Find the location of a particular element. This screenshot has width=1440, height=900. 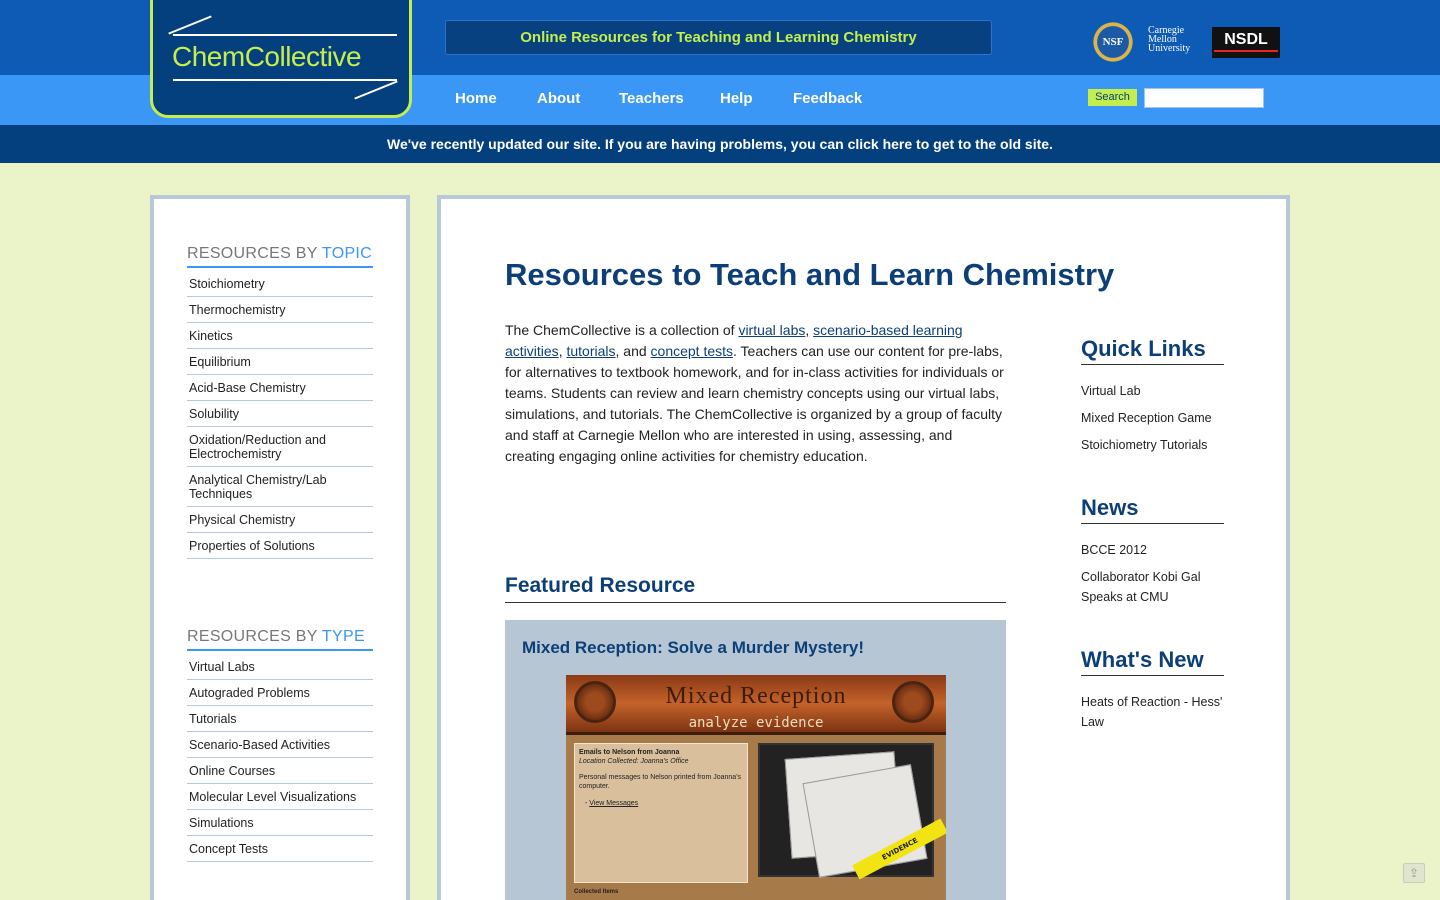

share-icon: ⇪ is located at coordinates (1414, 873).